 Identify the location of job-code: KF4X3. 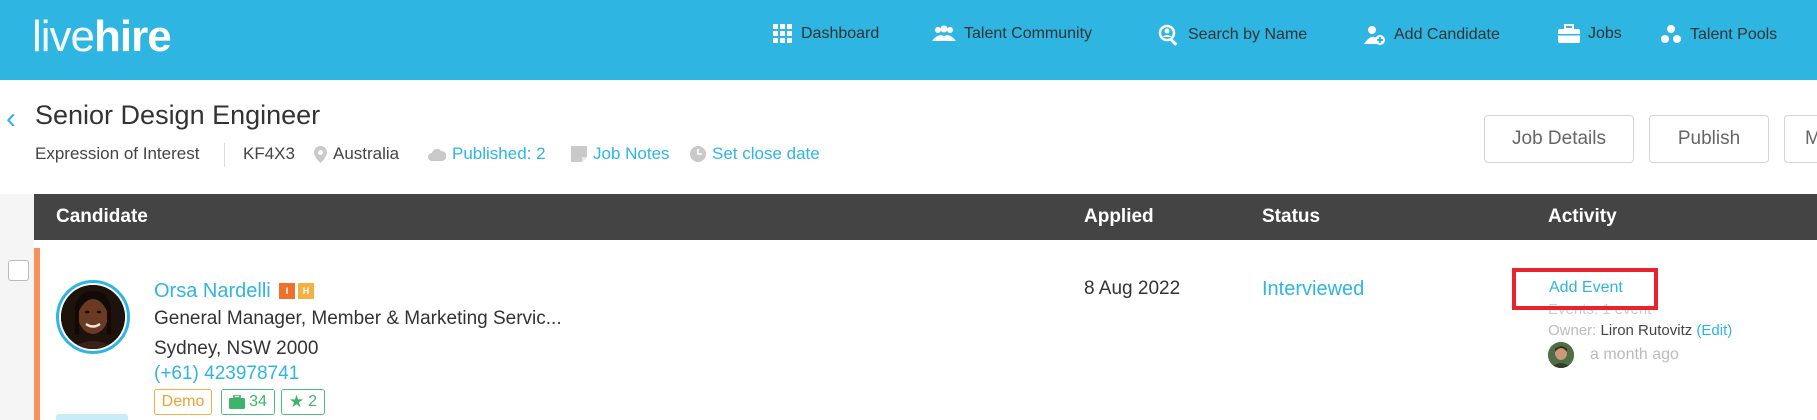
(269, 153).